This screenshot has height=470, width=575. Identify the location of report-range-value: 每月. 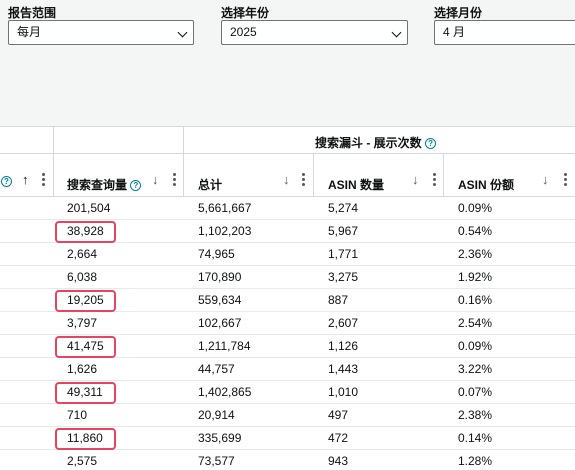
(29, 32).